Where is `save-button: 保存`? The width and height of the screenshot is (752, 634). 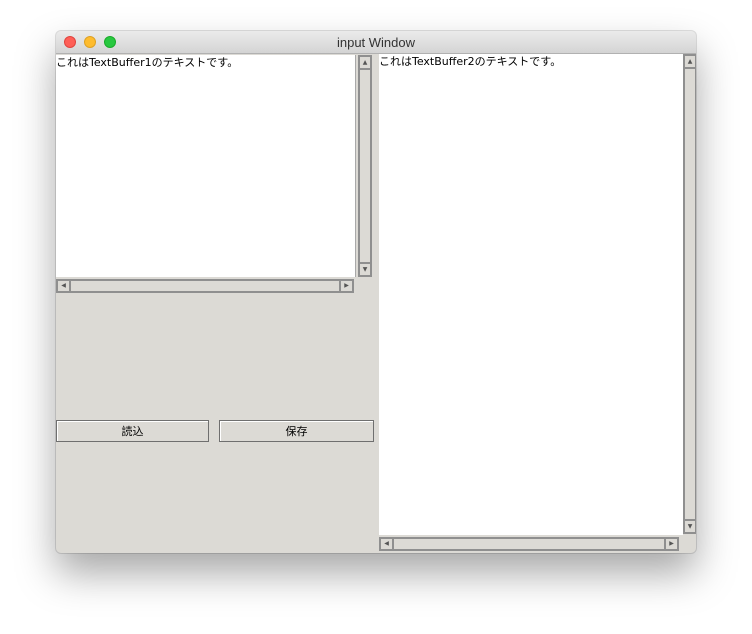 save-button: 保存 is located at coordinates (296, 431).